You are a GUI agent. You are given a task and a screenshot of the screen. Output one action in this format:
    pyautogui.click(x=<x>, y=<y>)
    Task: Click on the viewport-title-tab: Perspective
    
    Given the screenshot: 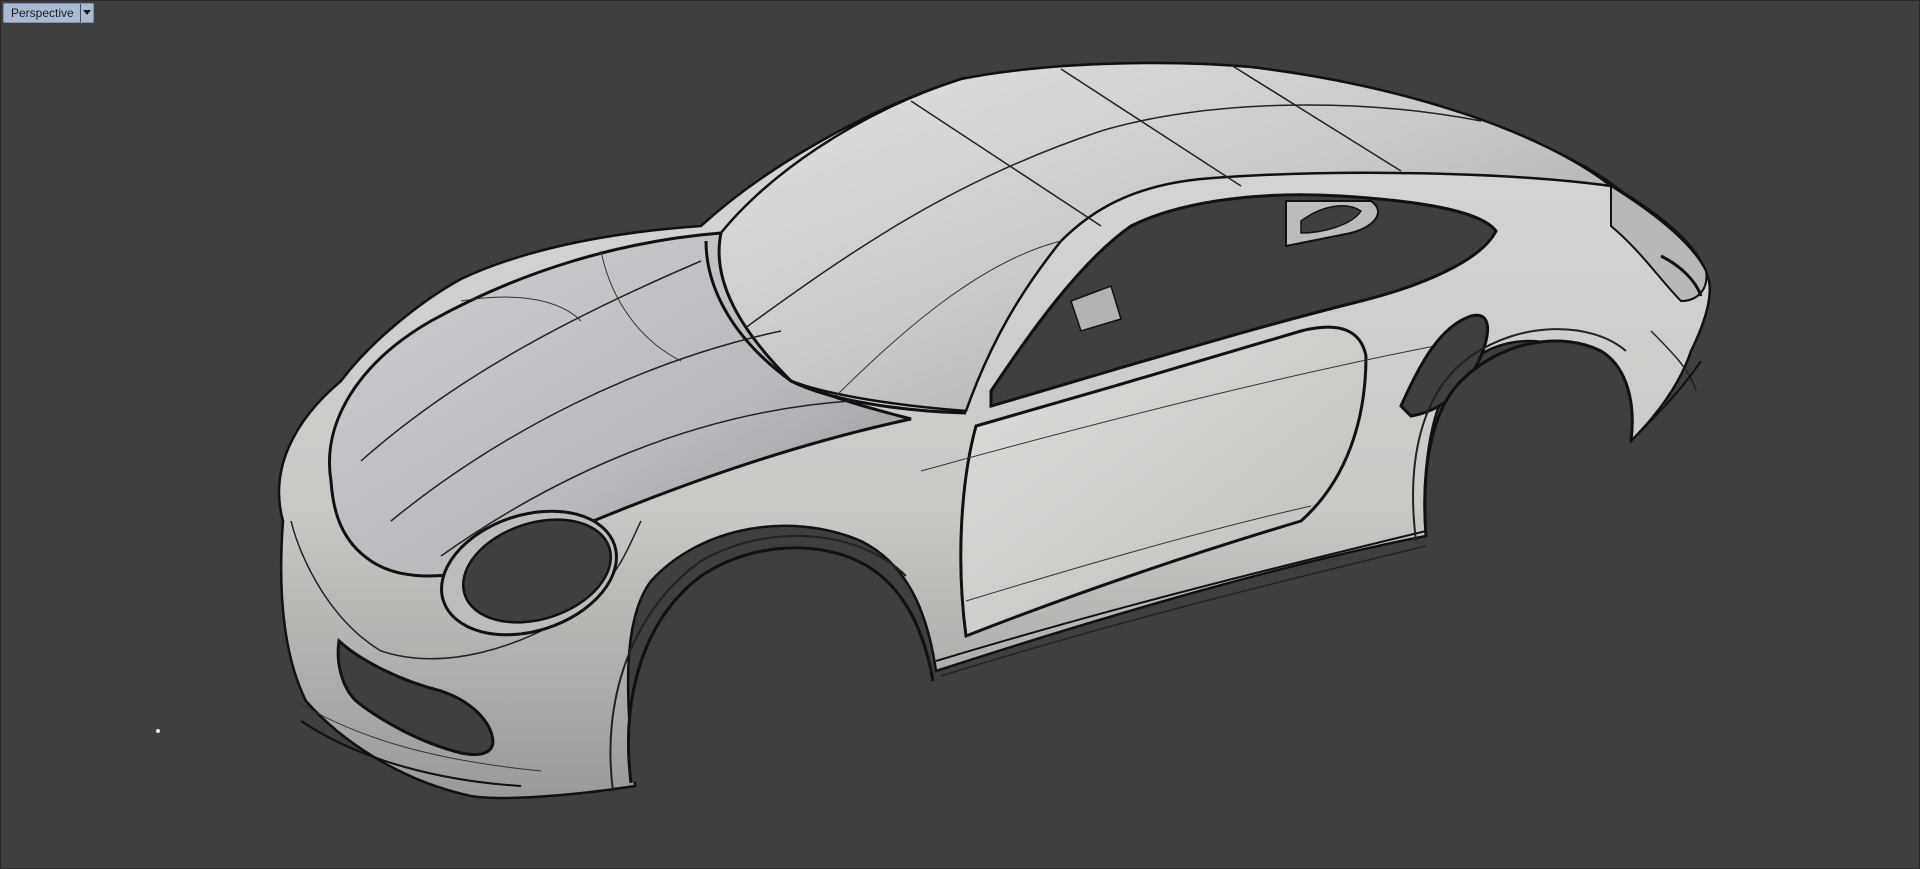 What is the action you would take?
    pyautogui.click(x=48, y=13)
    